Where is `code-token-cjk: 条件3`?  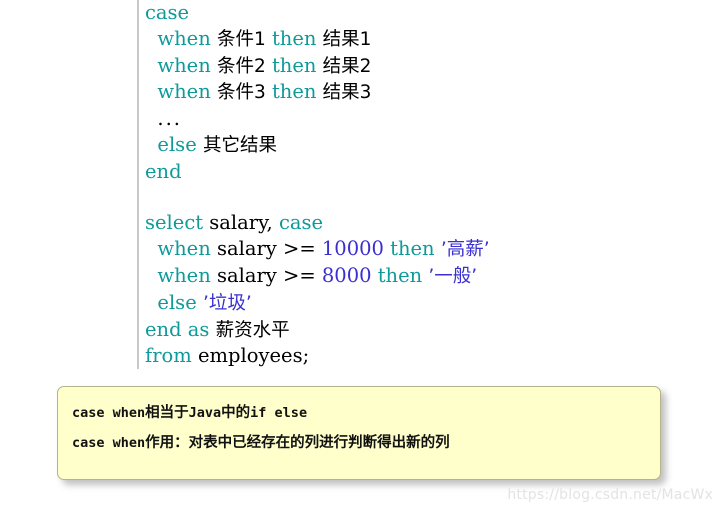 code-token-cjk: 条件3 is located at coordinates (241, 93).